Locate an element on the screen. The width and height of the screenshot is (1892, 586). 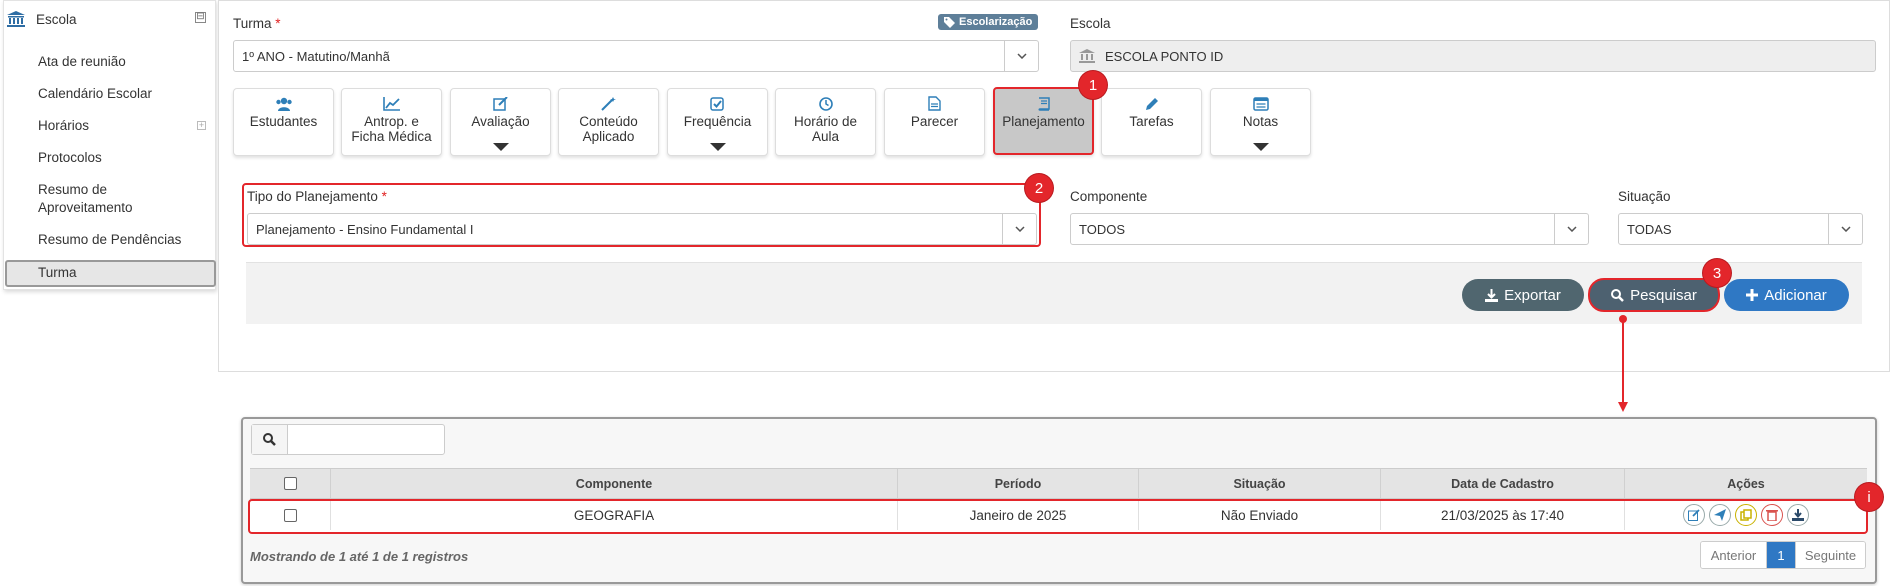
pencil-icon is located at coordinates (1152, 103).